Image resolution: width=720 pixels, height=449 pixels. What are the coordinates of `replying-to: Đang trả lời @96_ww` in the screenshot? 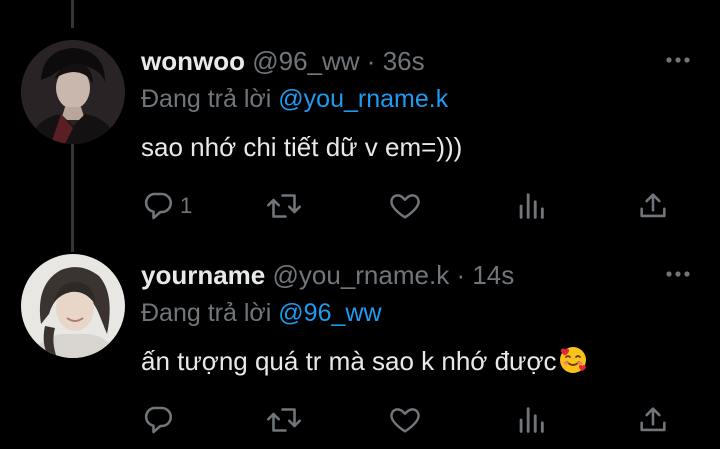 It's located at (261, 313).